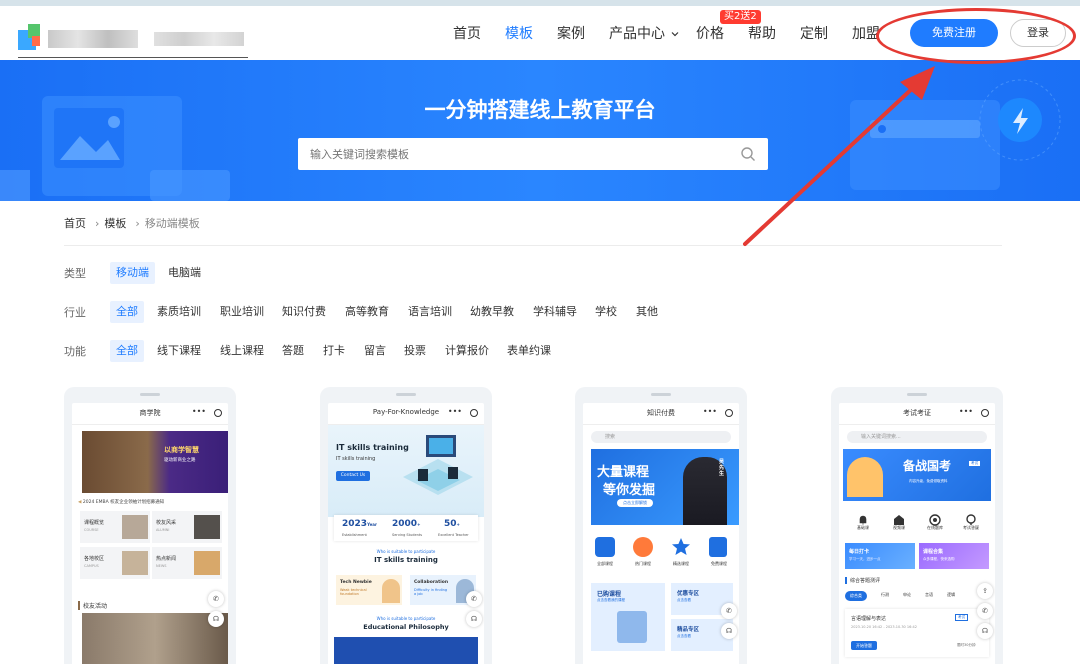 This screenshot has height=664, width=1080. Describe the element at coordinates (150, 414) in the screenshot. I see `phone-title-bar: 商学院 •••` at that location.